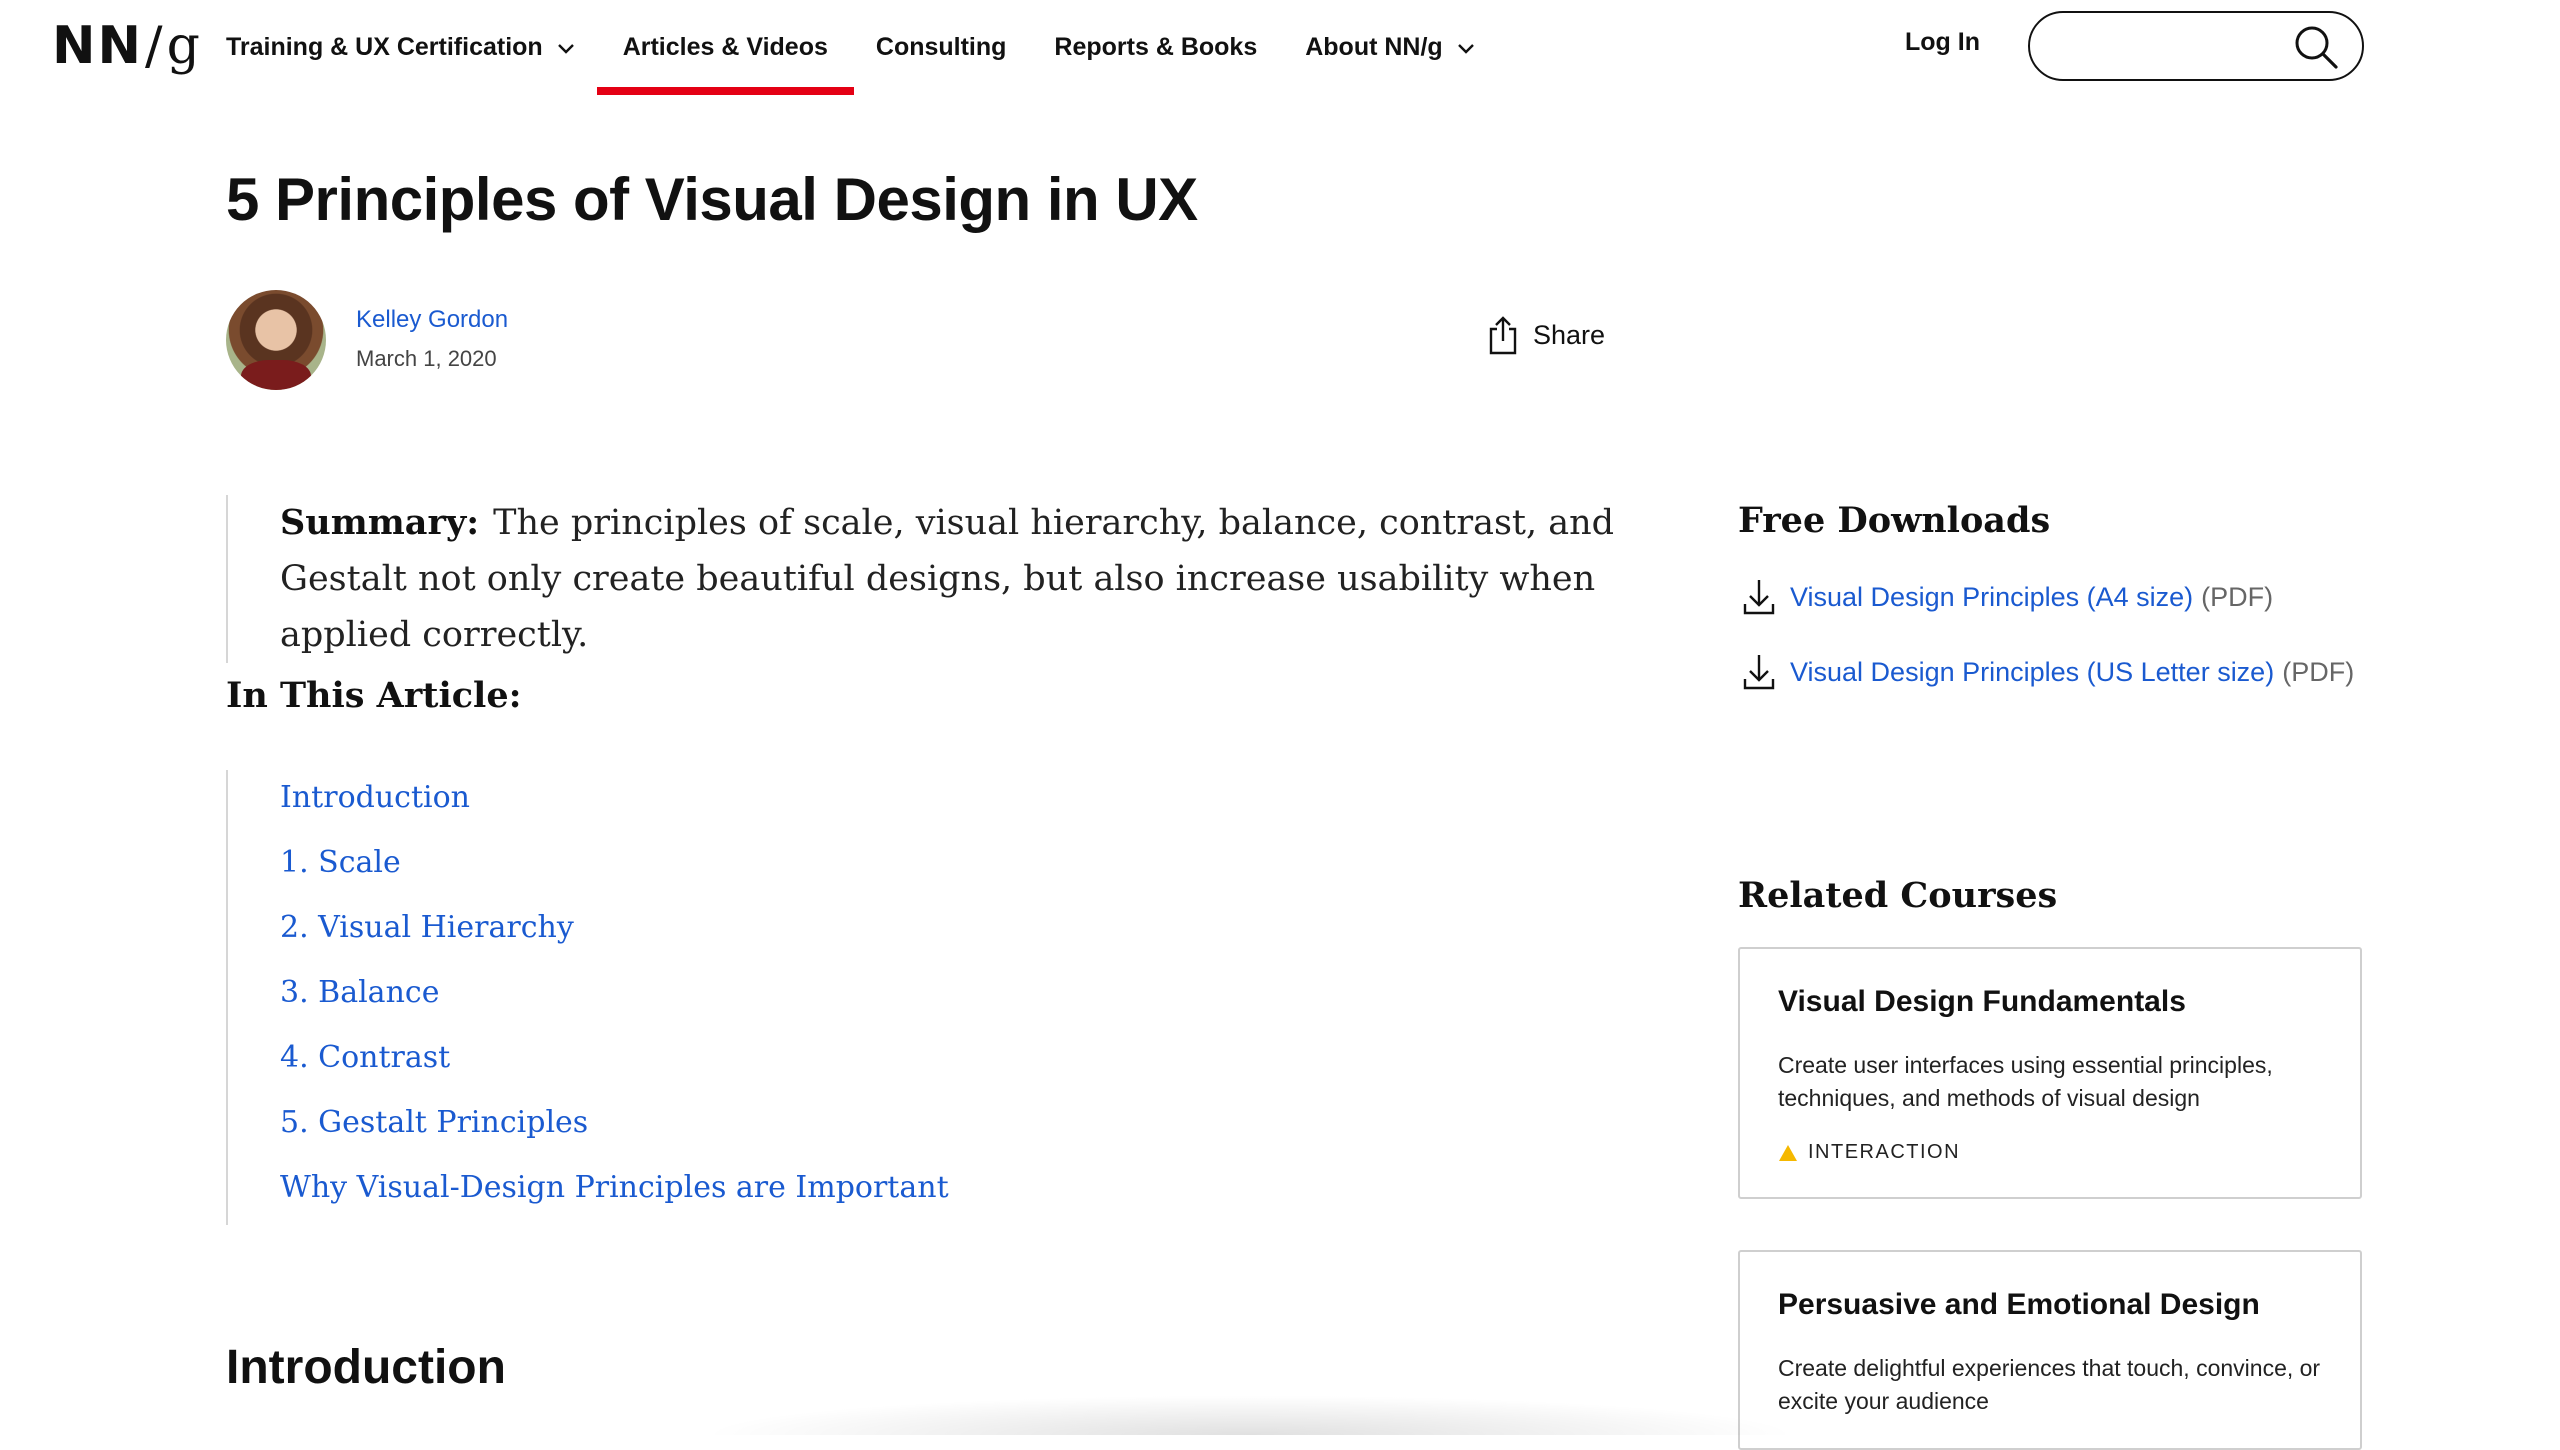  What do you see at coordinates (1546, 335) in the screenshot?
I see `share-button: Share` at bounding box center [1546, 335].